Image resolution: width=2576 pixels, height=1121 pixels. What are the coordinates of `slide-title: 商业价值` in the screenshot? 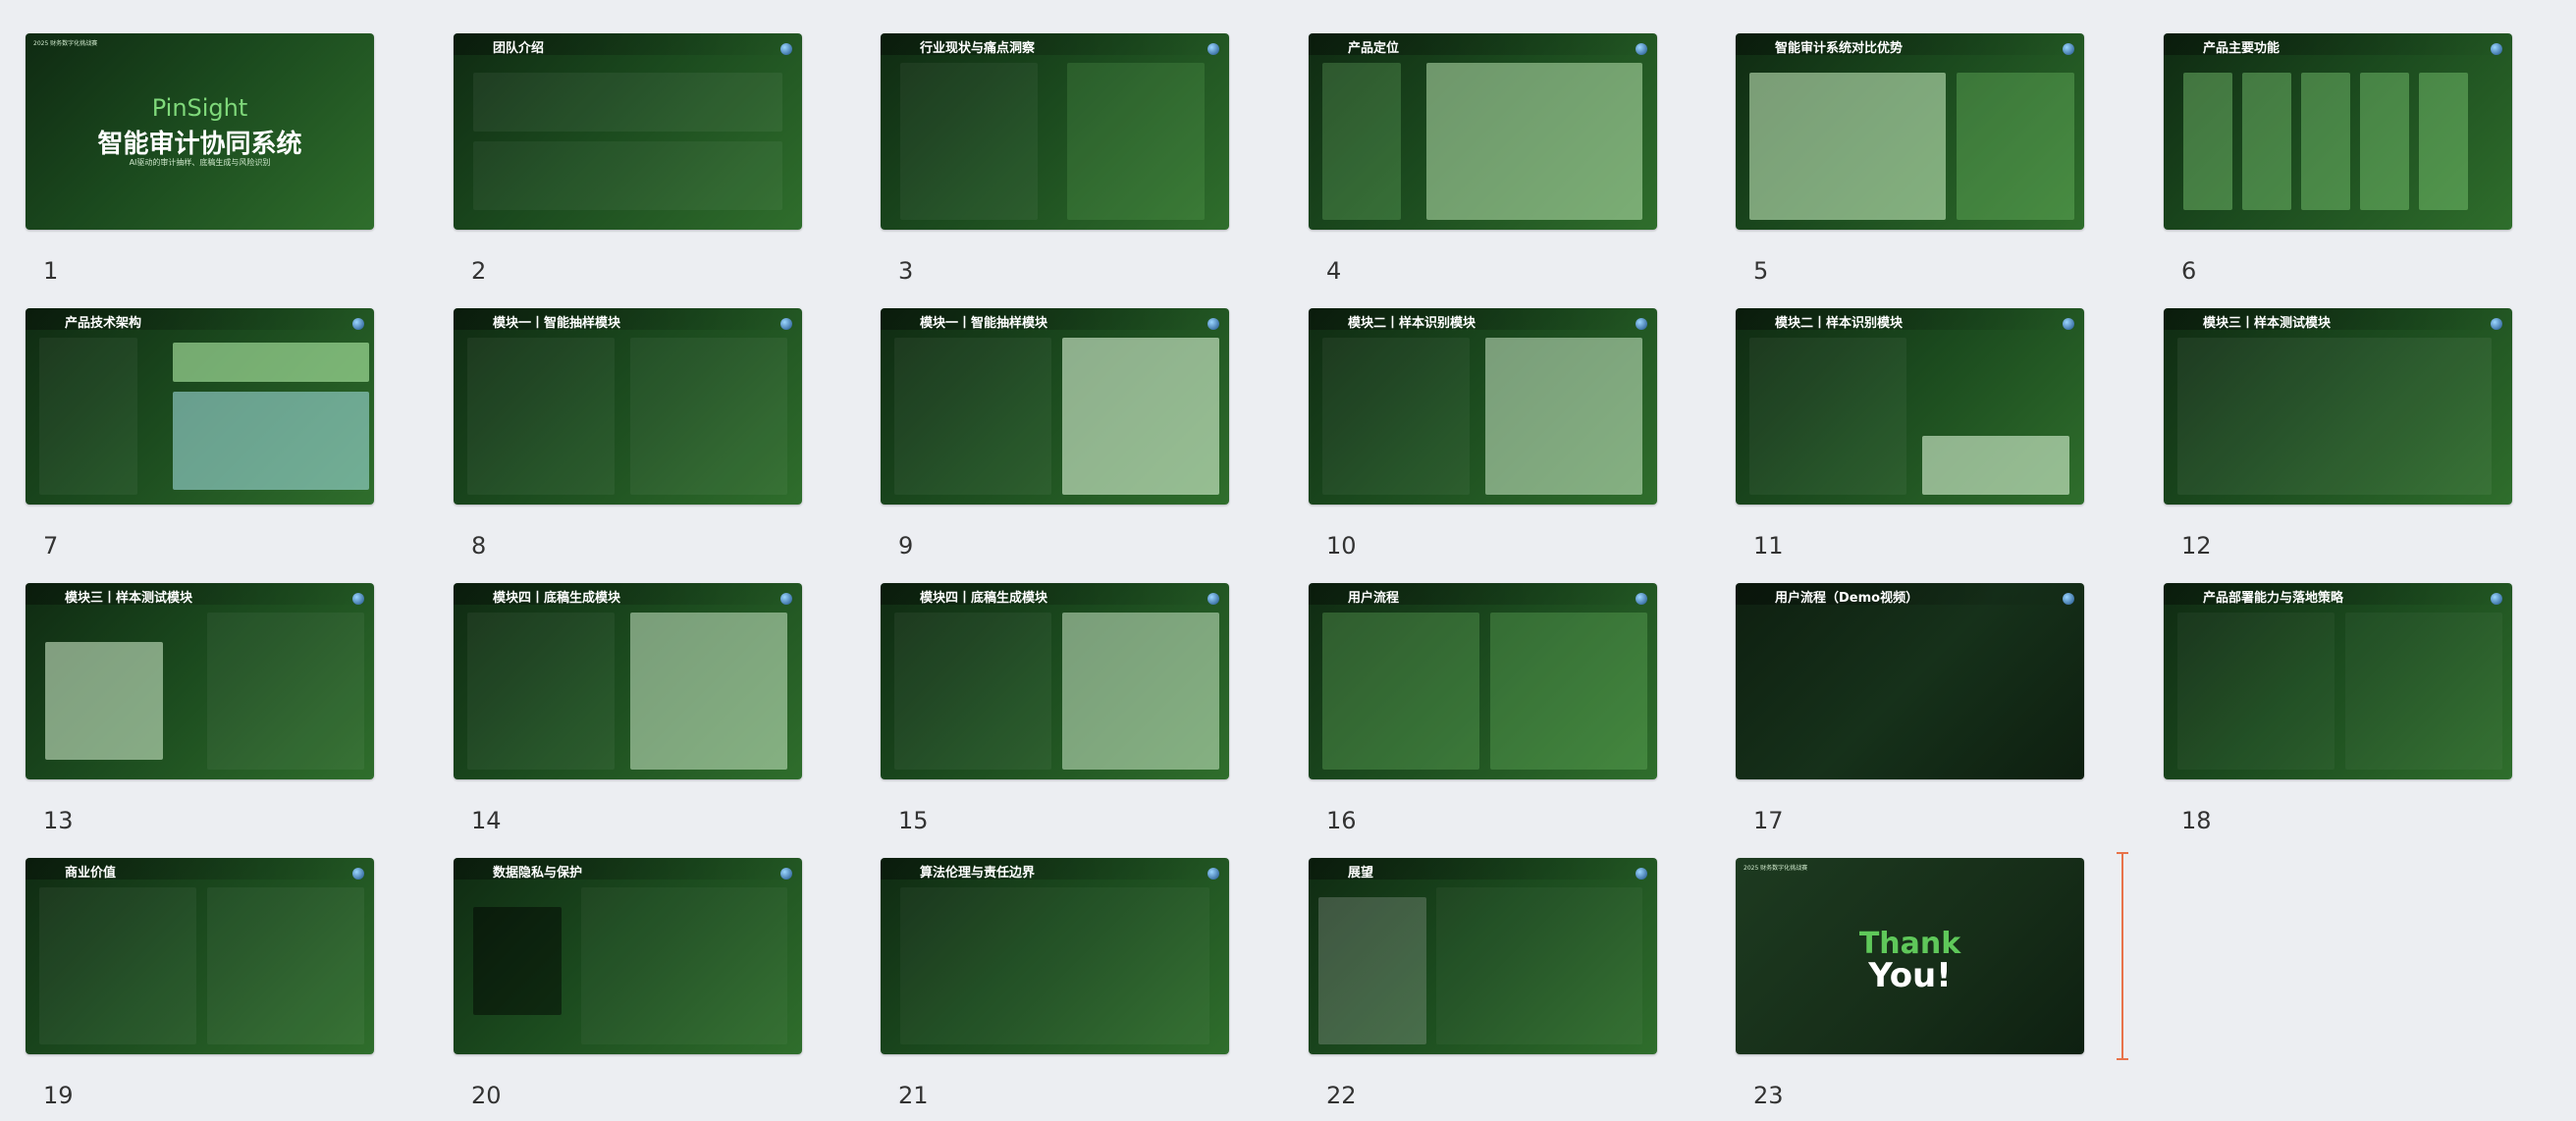 It's located at (91, 873).